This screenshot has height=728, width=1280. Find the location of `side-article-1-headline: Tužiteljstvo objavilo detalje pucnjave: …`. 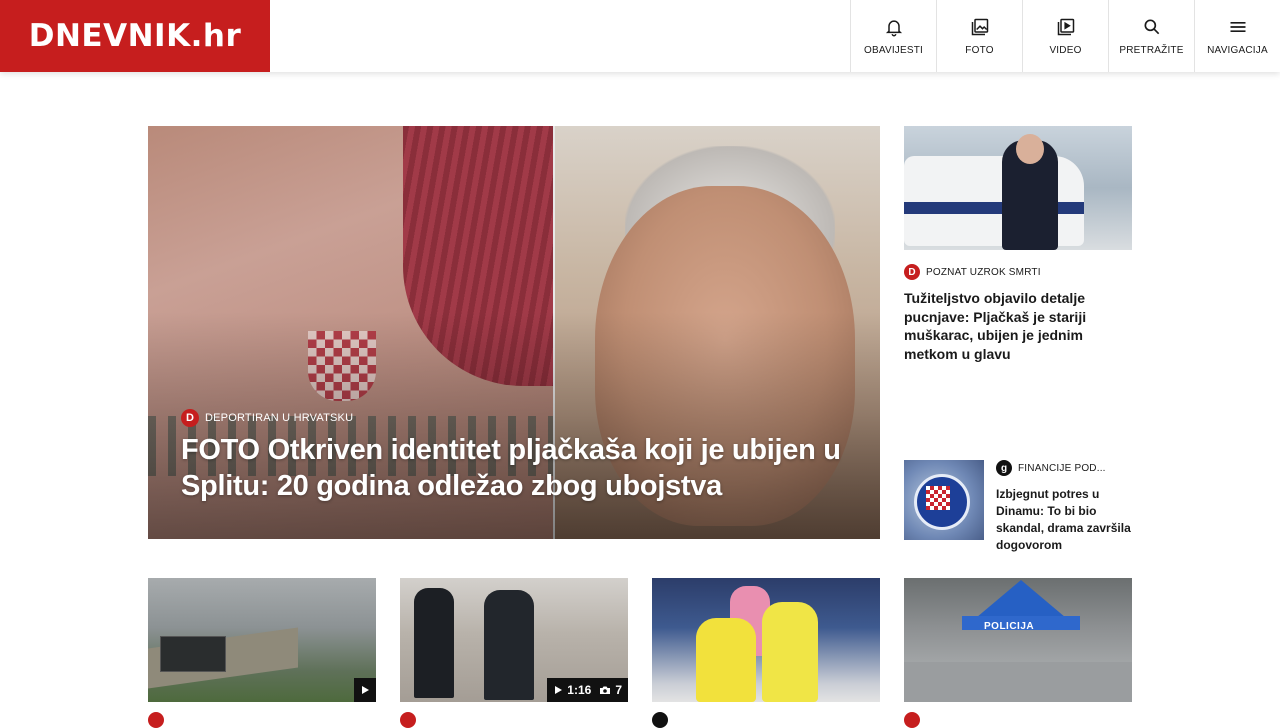

side-article-1-headline: Tužiteljstvo objavilo detalje pucnjave: … is located at coordinates (1018, 326).